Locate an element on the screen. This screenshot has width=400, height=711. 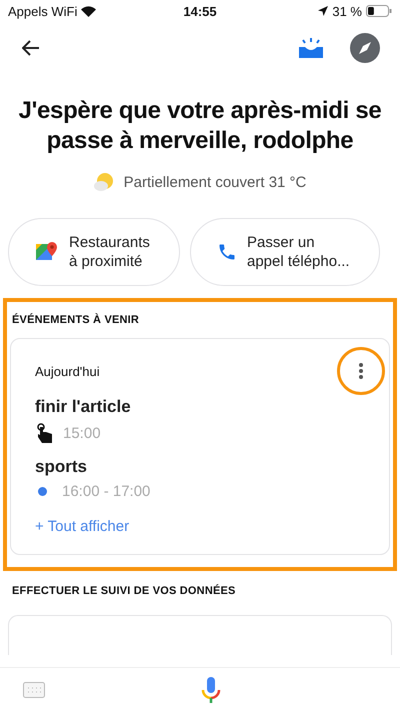
more-menu-button is located at coordinates (361, 371).